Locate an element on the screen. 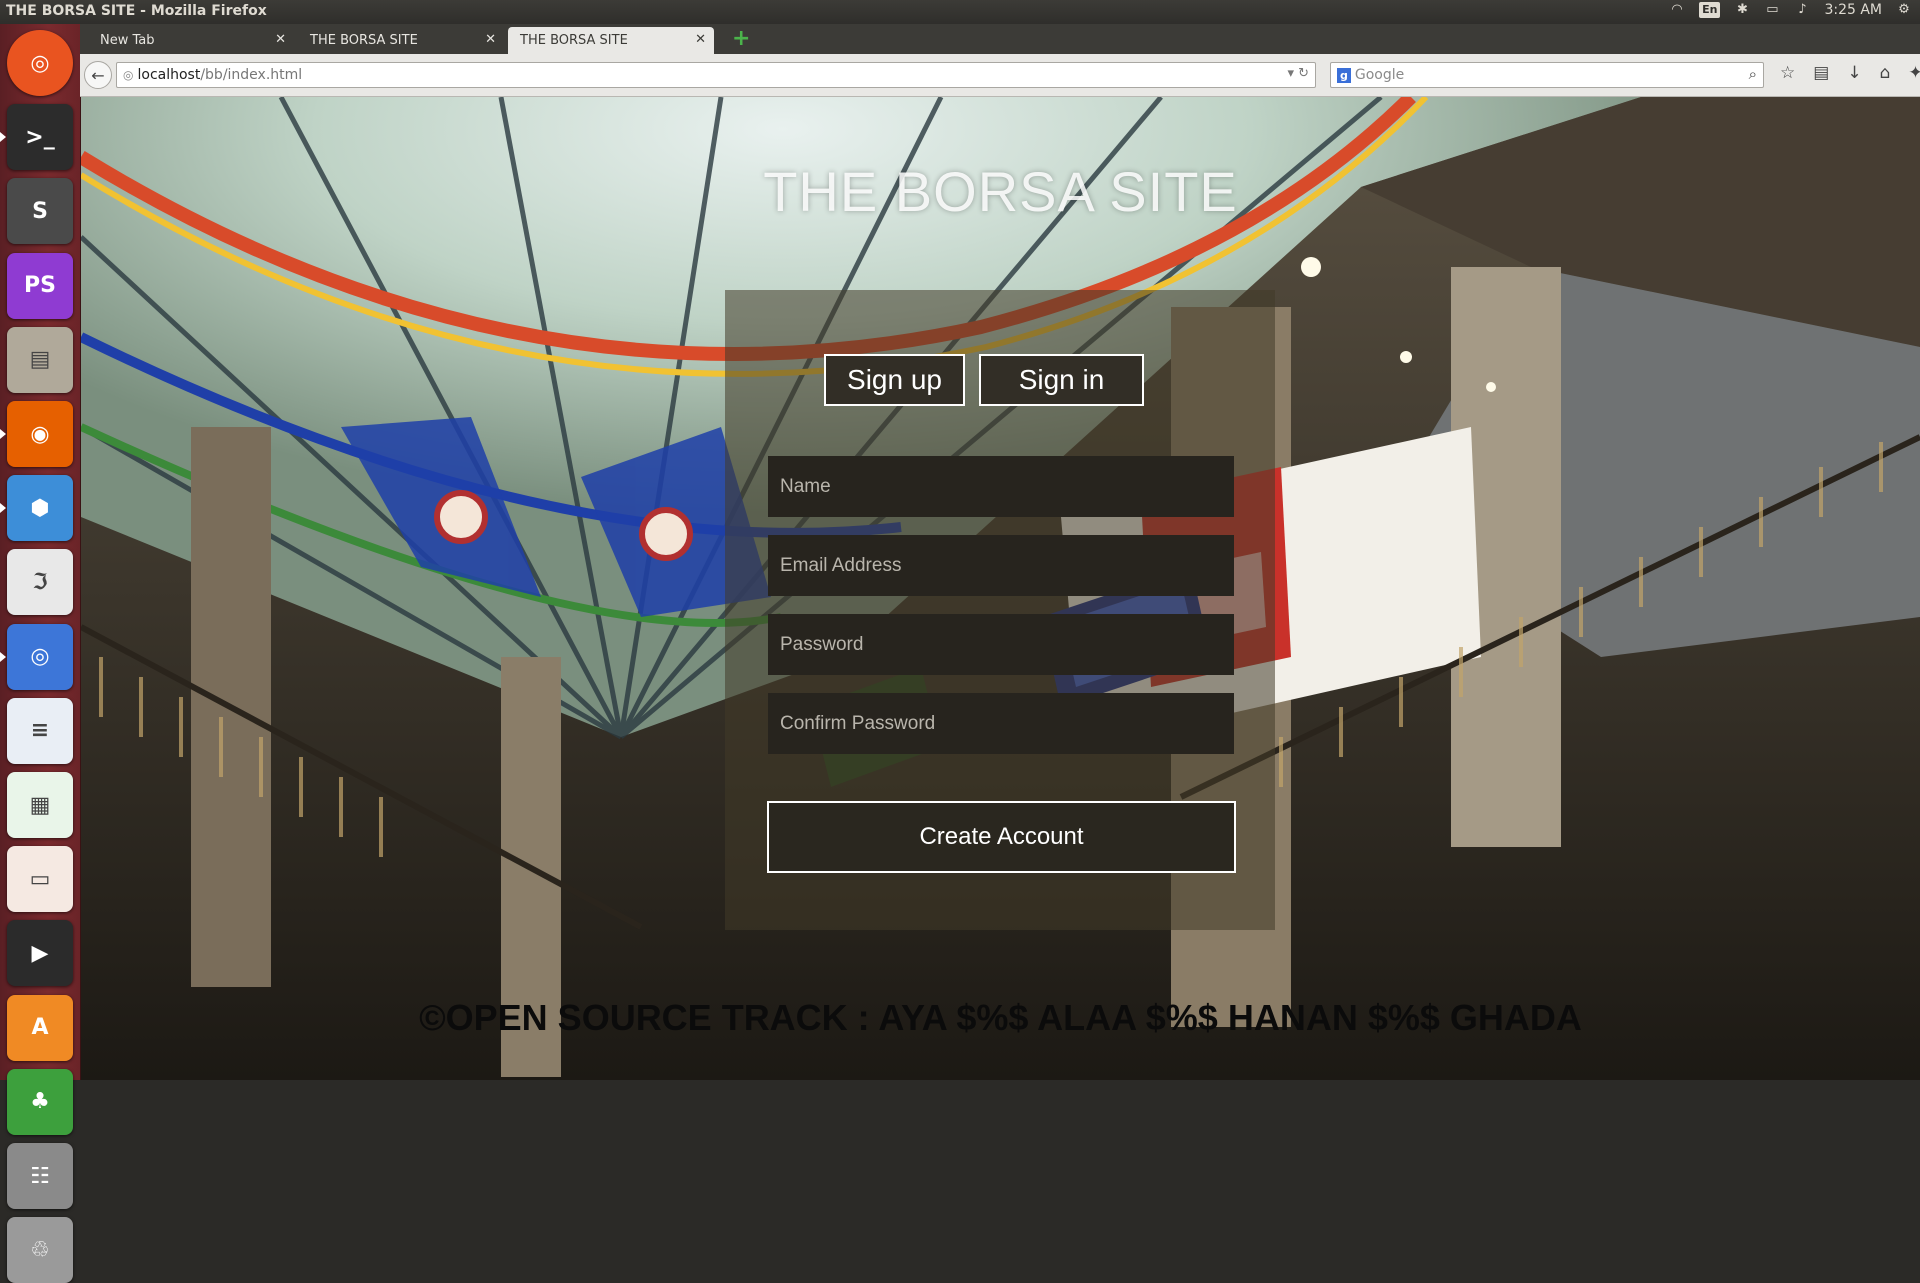  terminal-icon: >_ is located at coordinates (40, 137).